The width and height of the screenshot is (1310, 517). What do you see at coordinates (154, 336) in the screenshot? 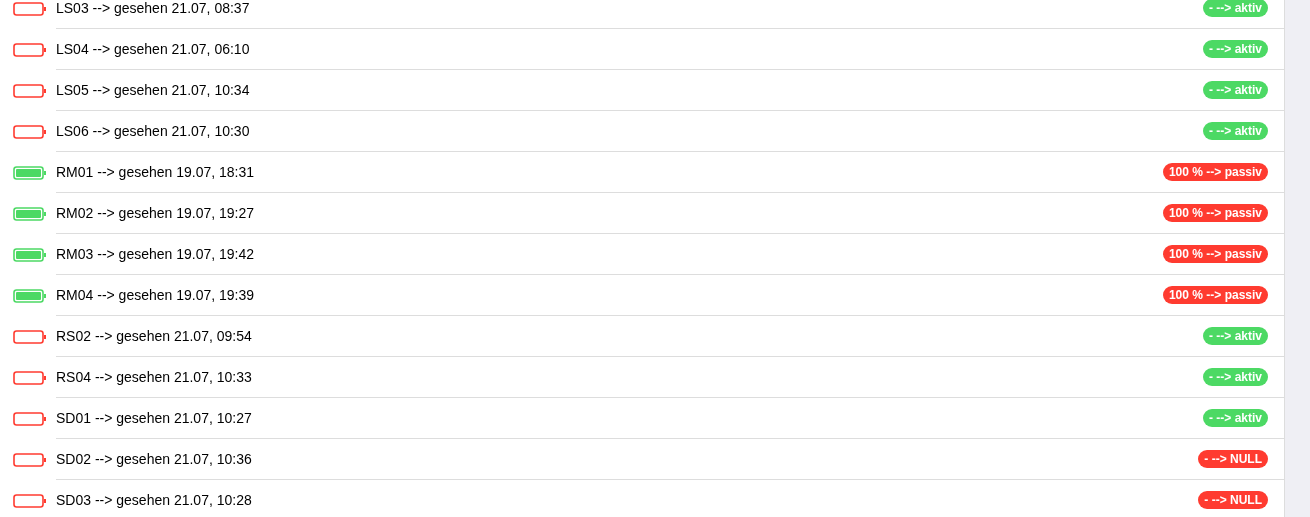
I see `device-label: RS02 --> gesehen 21.07, 09:54` at bounding box center [154, 336].